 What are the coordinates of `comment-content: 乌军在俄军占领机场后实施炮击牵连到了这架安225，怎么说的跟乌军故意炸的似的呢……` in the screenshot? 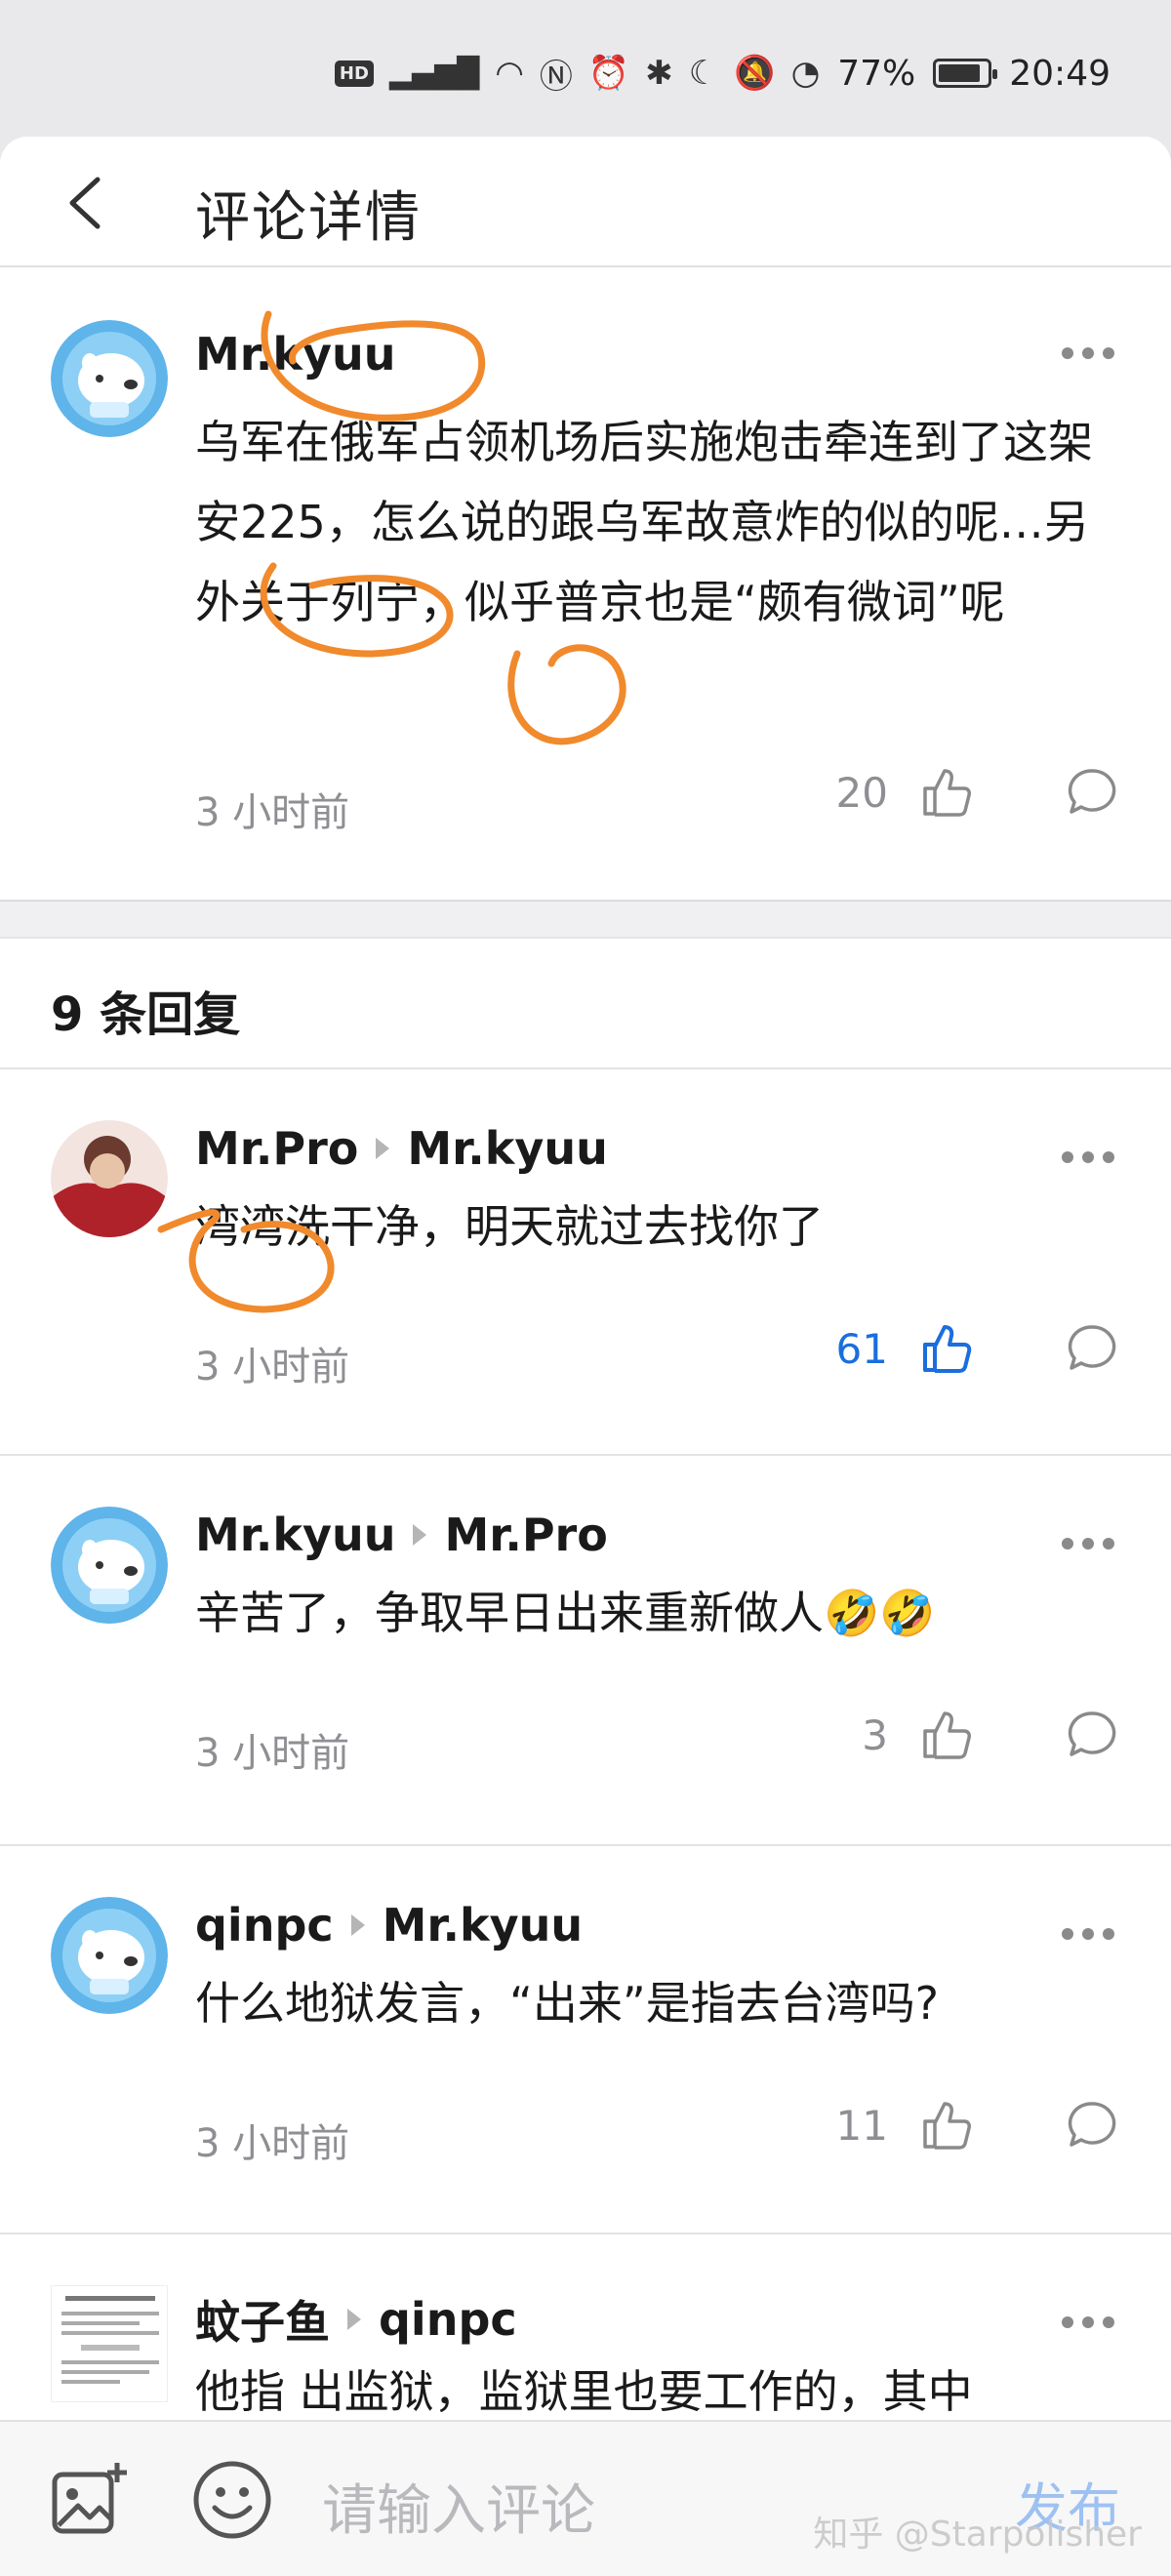 It's located at (644, 522).